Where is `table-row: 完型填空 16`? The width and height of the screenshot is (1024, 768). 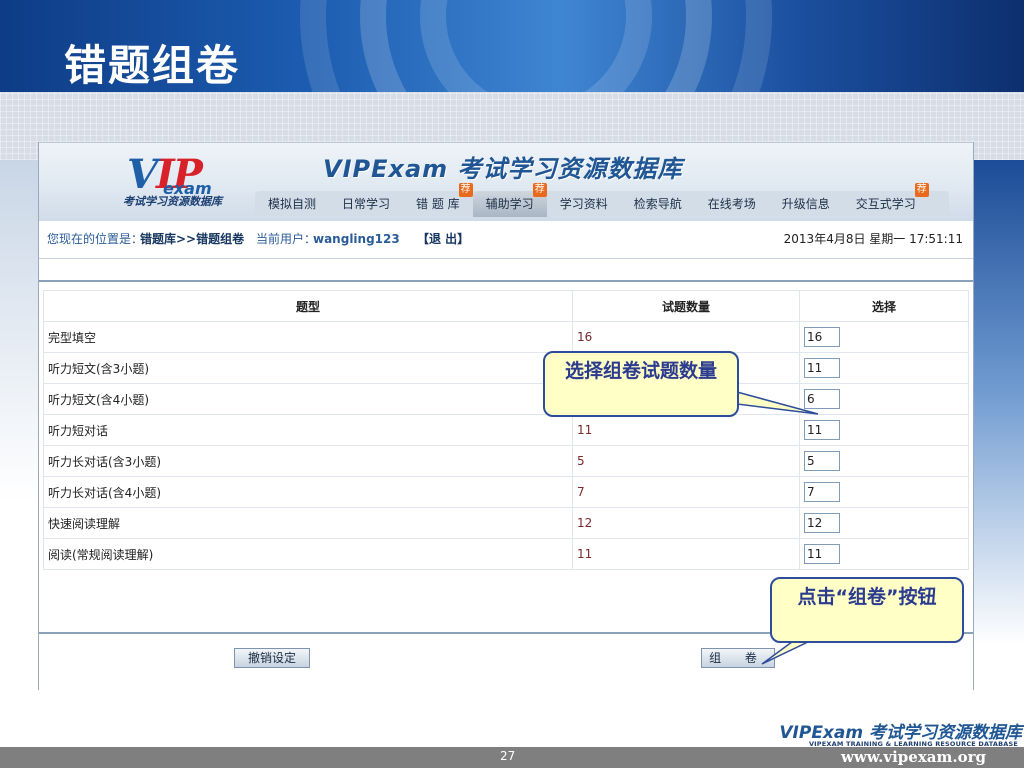 table-row: 完型填空 16 is located at coordinates (506, 337).